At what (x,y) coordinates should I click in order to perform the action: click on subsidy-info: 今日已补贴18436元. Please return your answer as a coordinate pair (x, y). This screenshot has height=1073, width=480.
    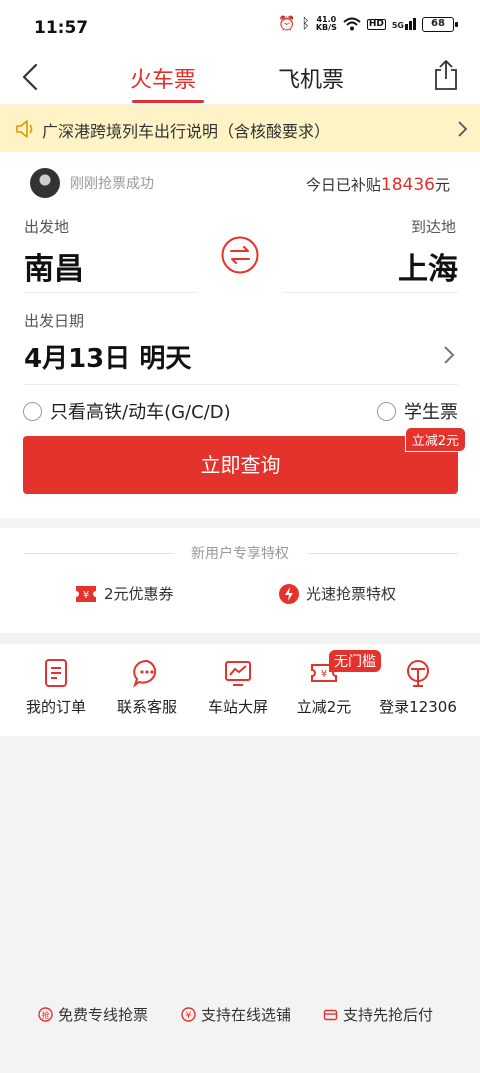
    Looking at the image, I should click on (377, 185).